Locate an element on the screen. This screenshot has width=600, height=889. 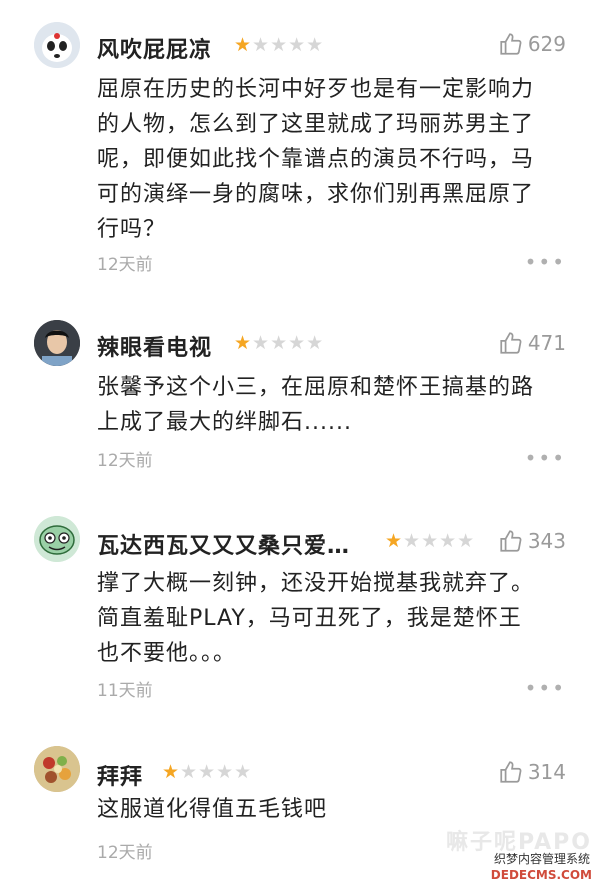
like-button: 471 is located at coordinates (532, 343).